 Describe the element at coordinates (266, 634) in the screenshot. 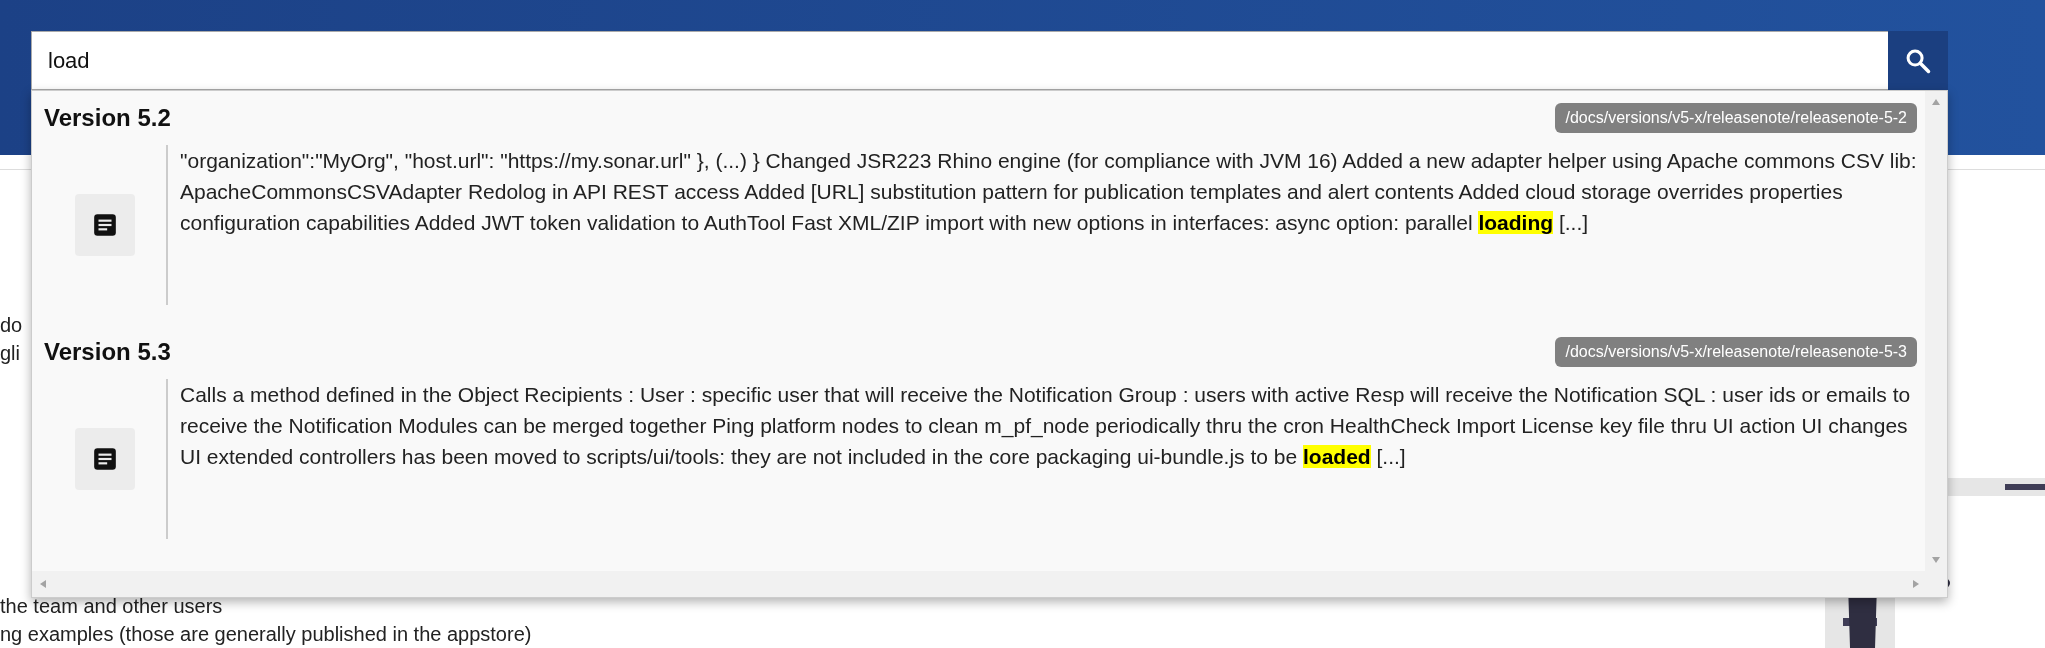

I see `page-text: ng examples (those are generally published in the appstore)` at that location.